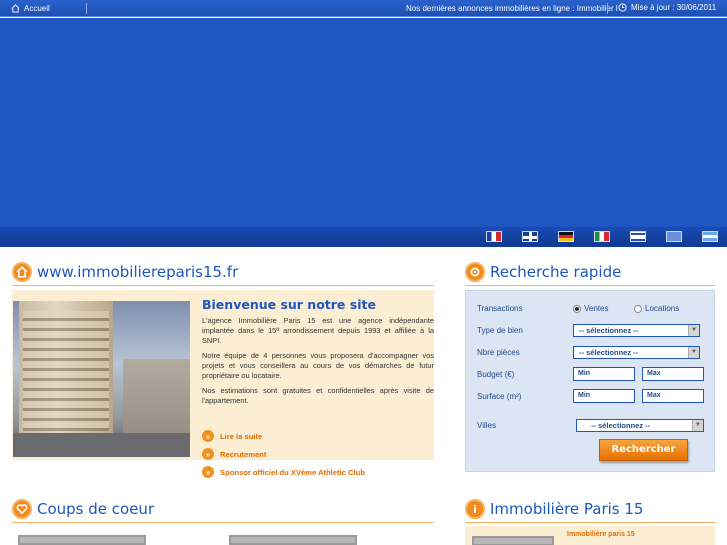  I want to click on budget-max-input: Max, so click(673, 374).